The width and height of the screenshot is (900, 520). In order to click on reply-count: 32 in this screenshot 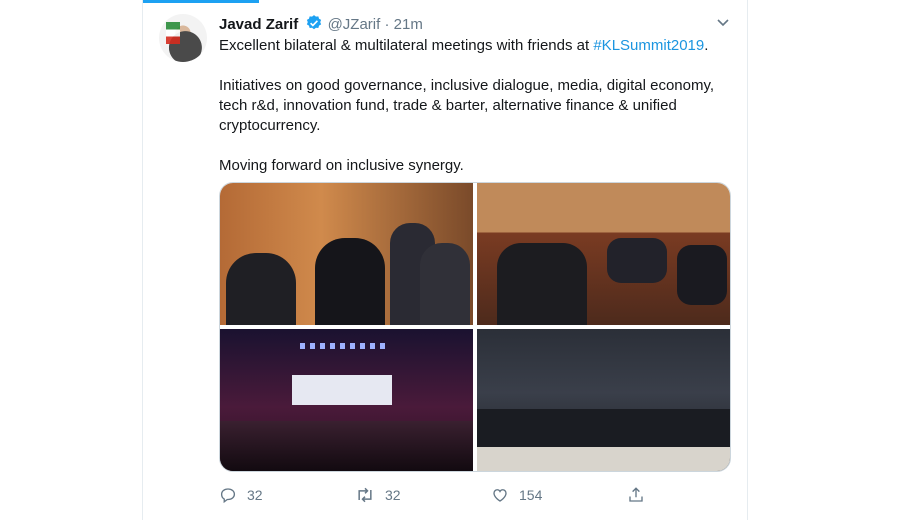, I will do `click(255, 495)`.